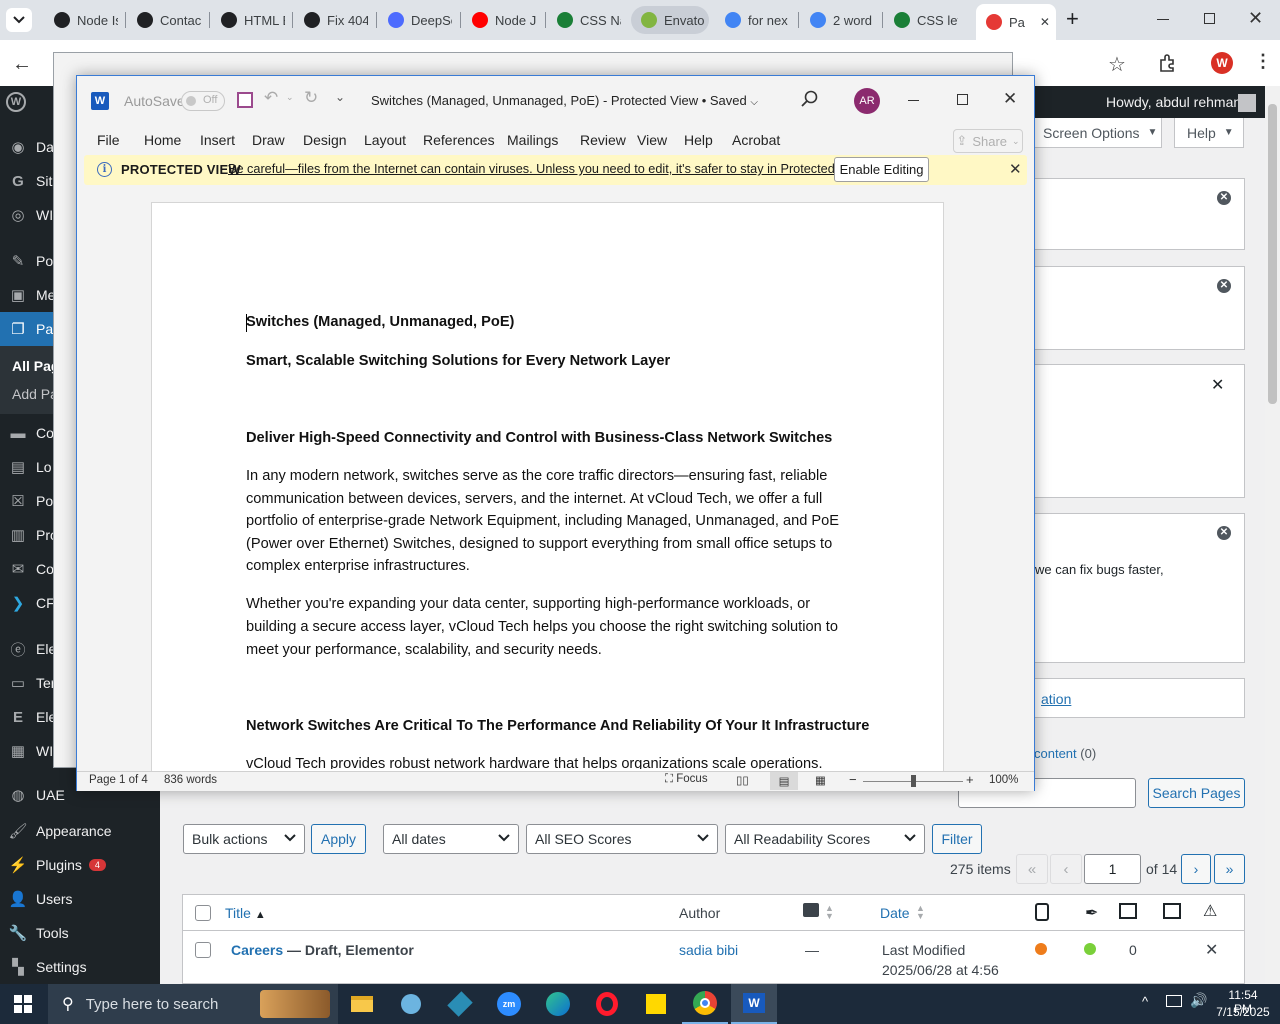 The height and width of the screenshot is (1024, 1280). What do you see at coordinates (913, 781) in the screenshot?
I see `zoom-slider-thumb` at bounding box center [913, 781].